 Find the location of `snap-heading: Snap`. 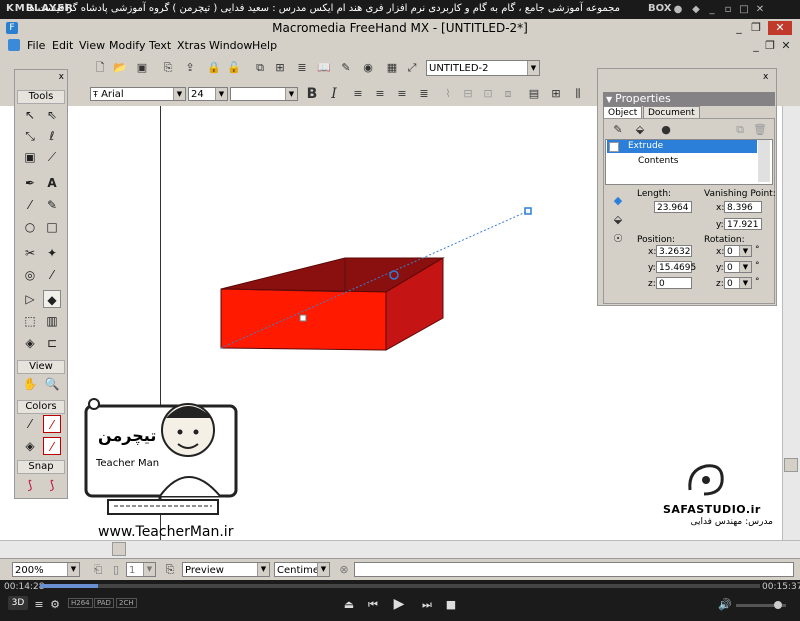

snap-heading: Snap is located at coordinates (41, 467).